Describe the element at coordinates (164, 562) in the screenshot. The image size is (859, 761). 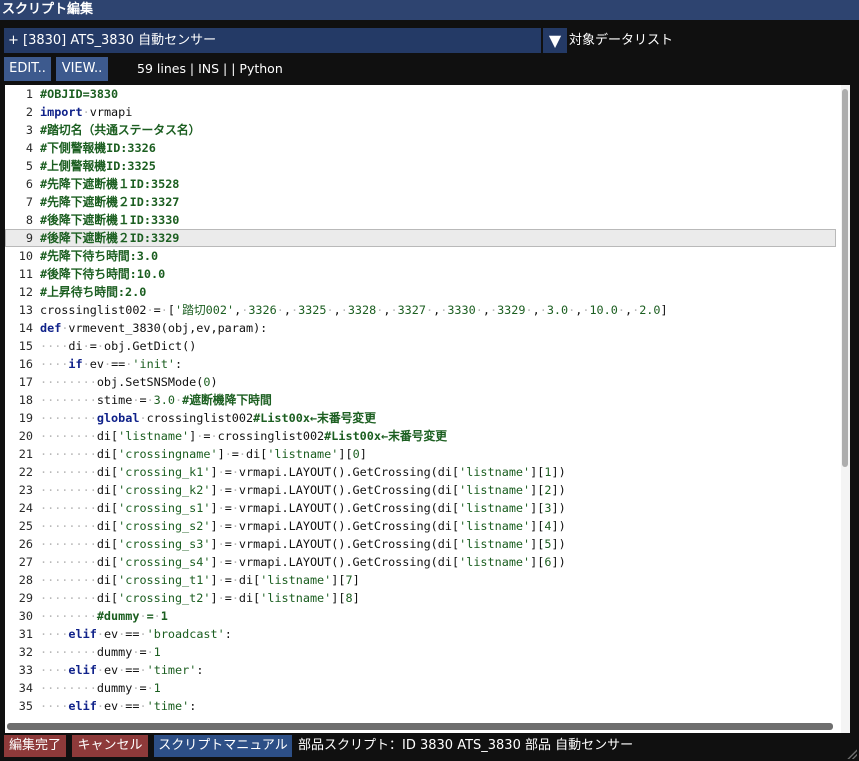
I see `code-token: 'crossing_s4'` at that location.